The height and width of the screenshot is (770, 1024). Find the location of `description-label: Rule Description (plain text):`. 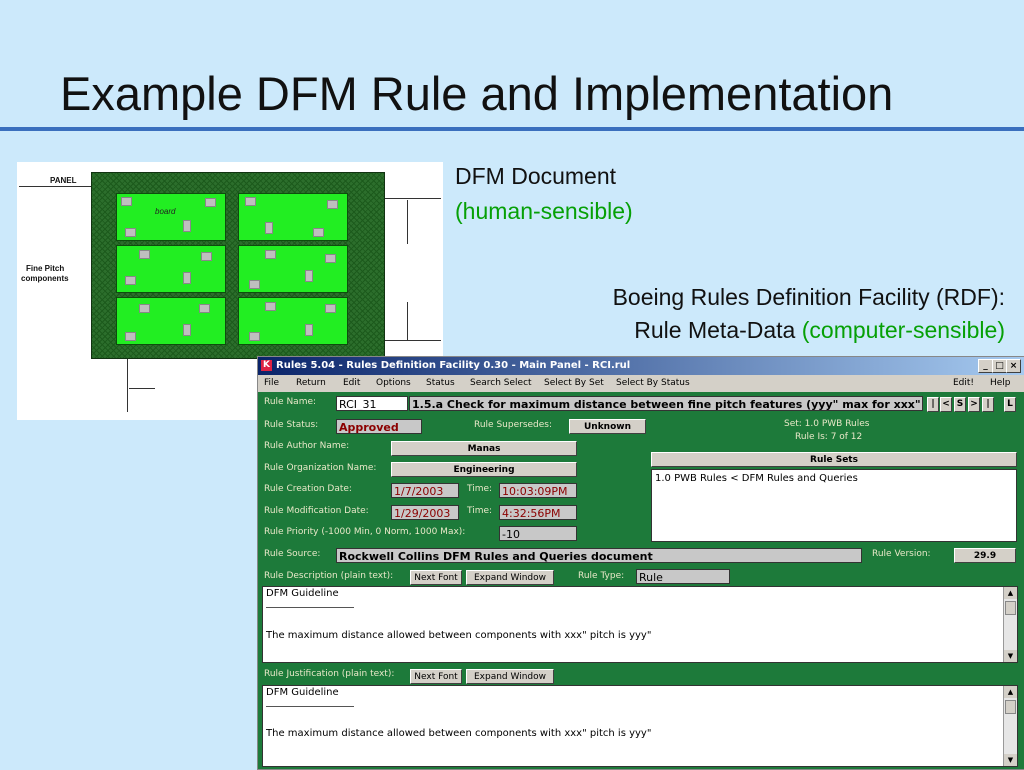

description-label: Rule Description (plain text): is located at coordinates (329, 576).